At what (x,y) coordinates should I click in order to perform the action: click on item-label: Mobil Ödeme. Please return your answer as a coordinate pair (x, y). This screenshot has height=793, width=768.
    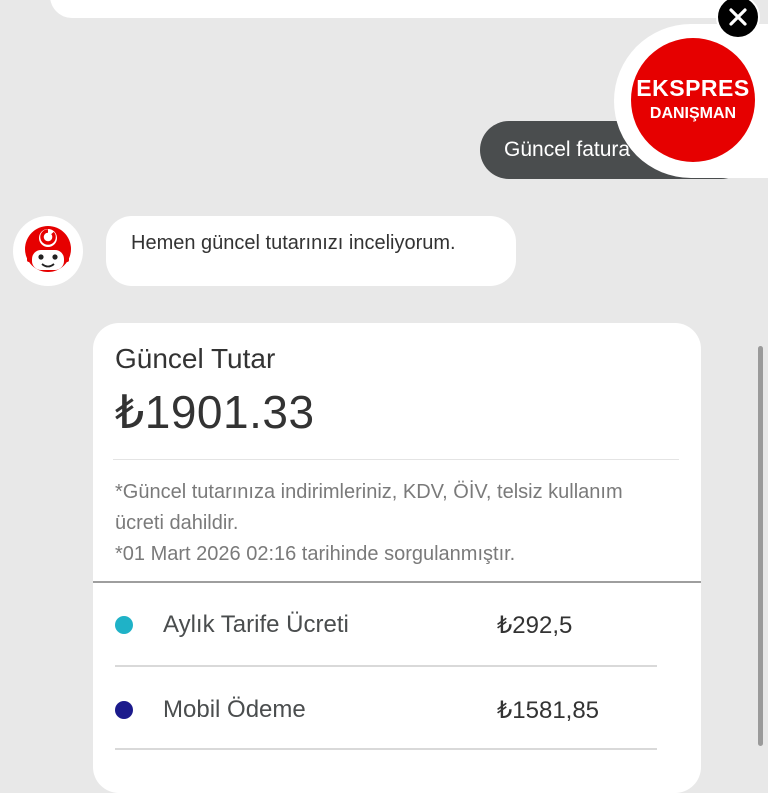
    Looking at the image, I should click on (234, 709).